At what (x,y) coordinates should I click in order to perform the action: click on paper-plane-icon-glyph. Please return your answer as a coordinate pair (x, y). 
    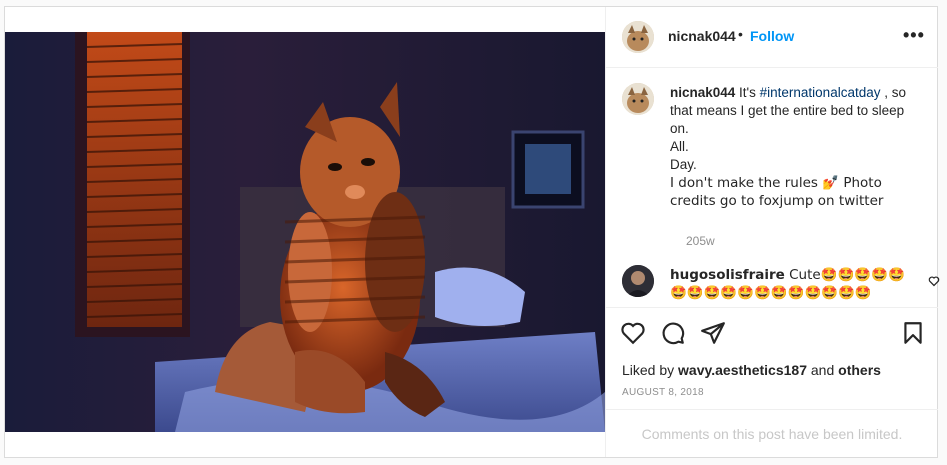
    Looking at the image, I should click on (713, 333).